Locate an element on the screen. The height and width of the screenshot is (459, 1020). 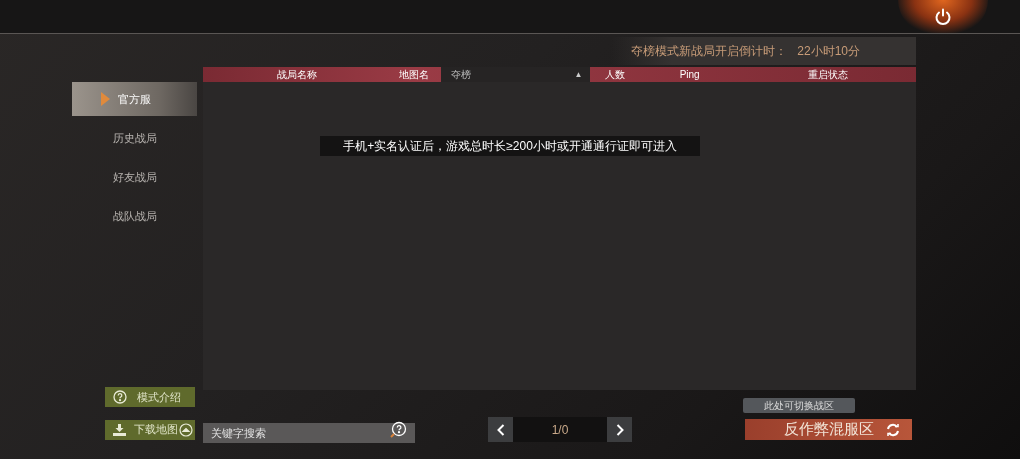
mode-intro-button: 模式介绍 is located at coordinates (150, 397).